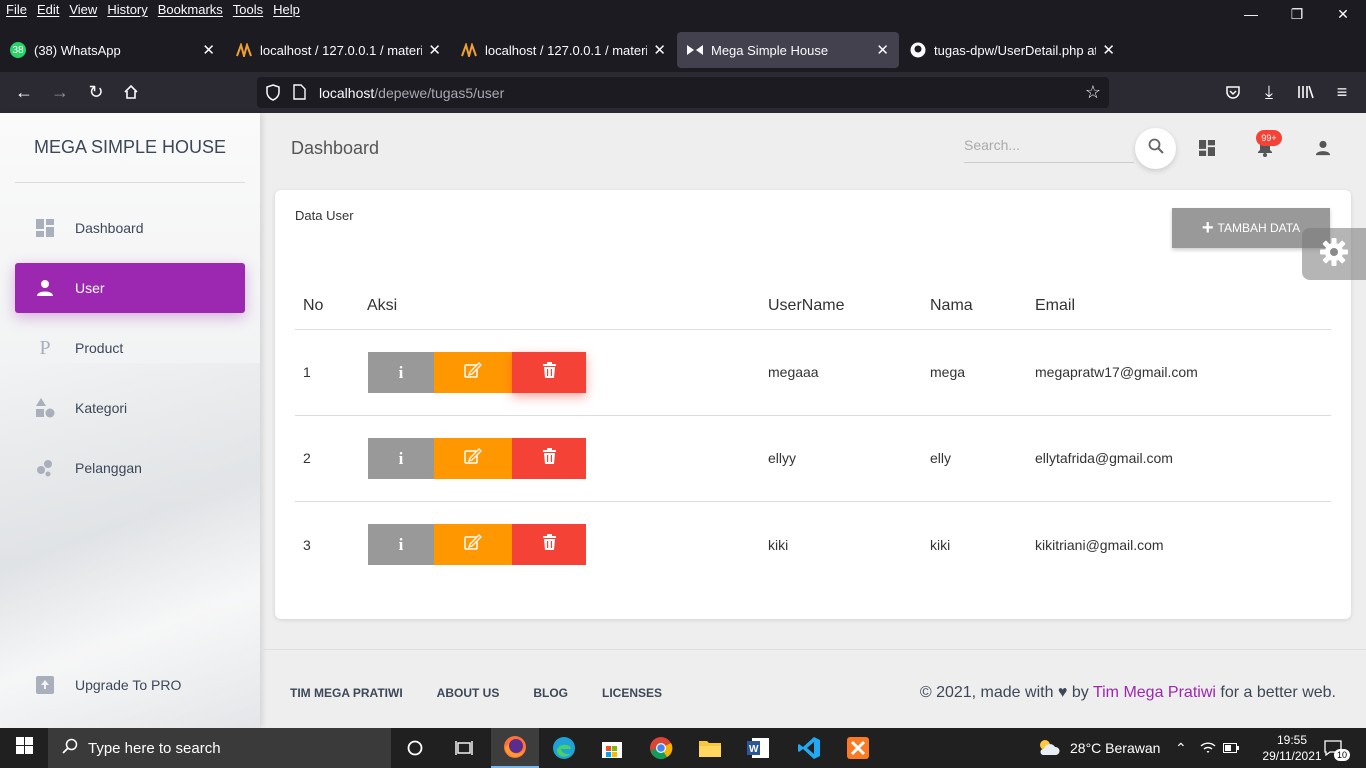  I want to click on shapes-icon, so click(45, 408).